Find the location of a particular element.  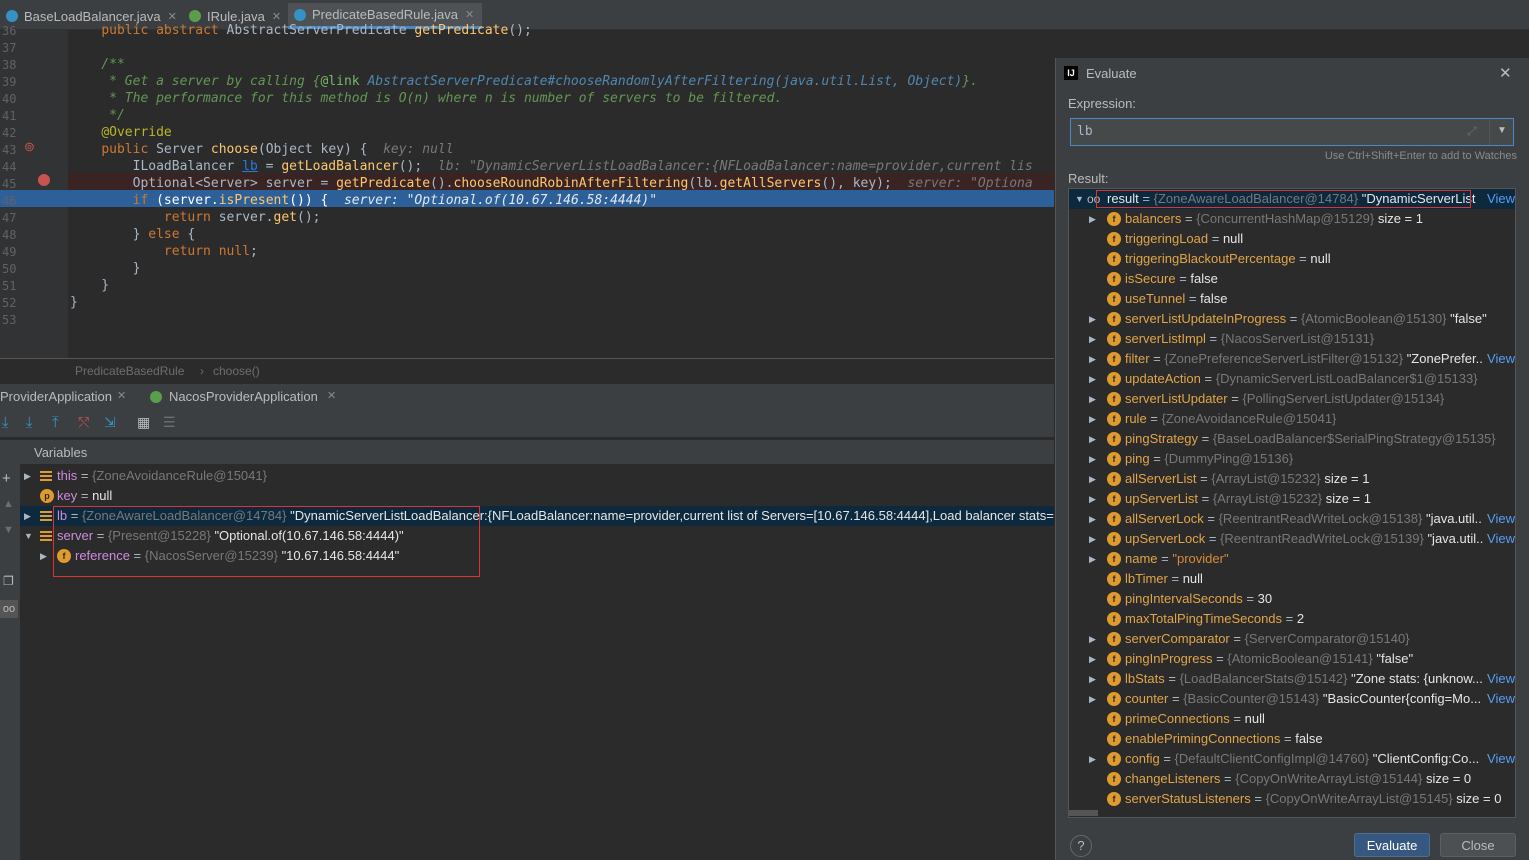

close-button: Close is located at coordinates (1478, 845).